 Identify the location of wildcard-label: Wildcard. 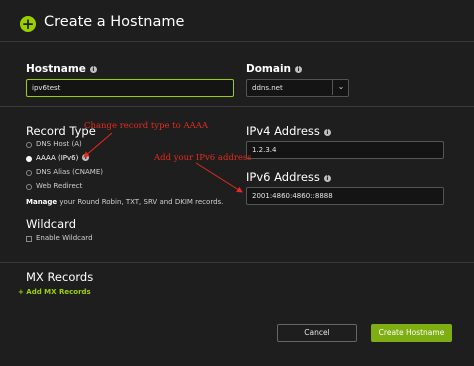
(51, 224).